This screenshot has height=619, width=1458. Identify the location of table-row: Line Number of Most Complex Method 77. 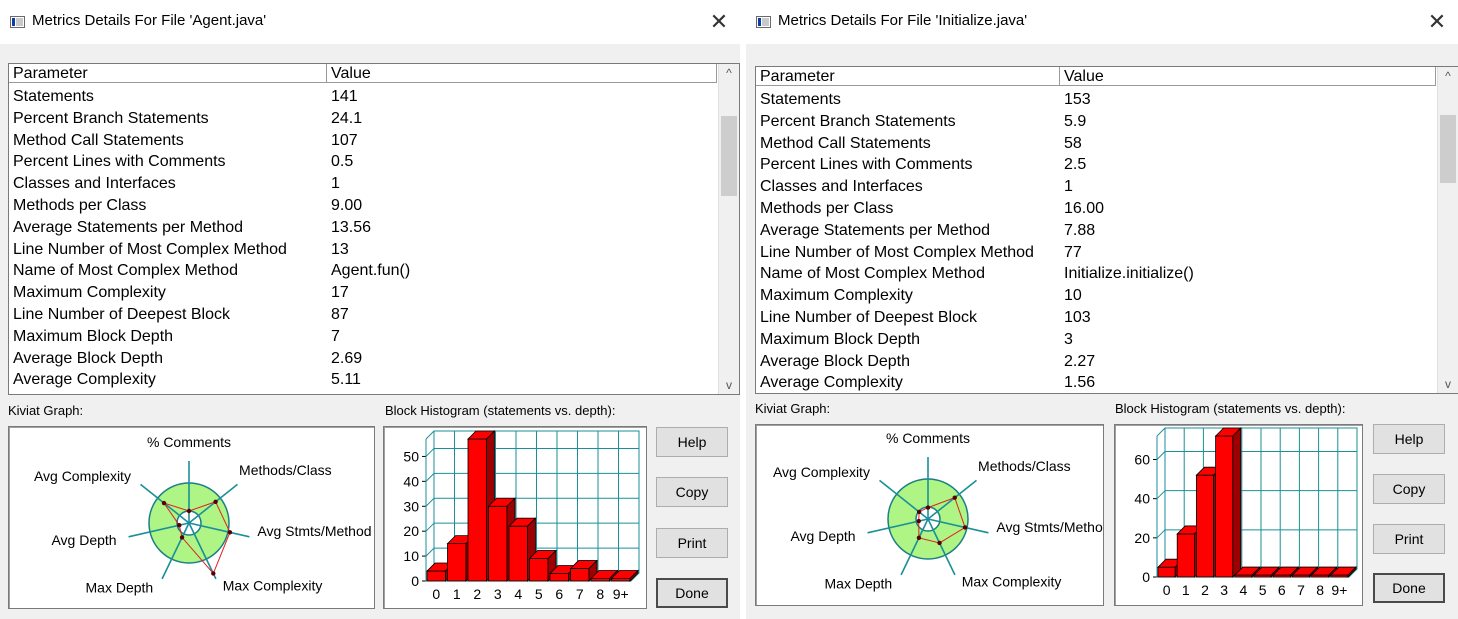
(1096, 253).